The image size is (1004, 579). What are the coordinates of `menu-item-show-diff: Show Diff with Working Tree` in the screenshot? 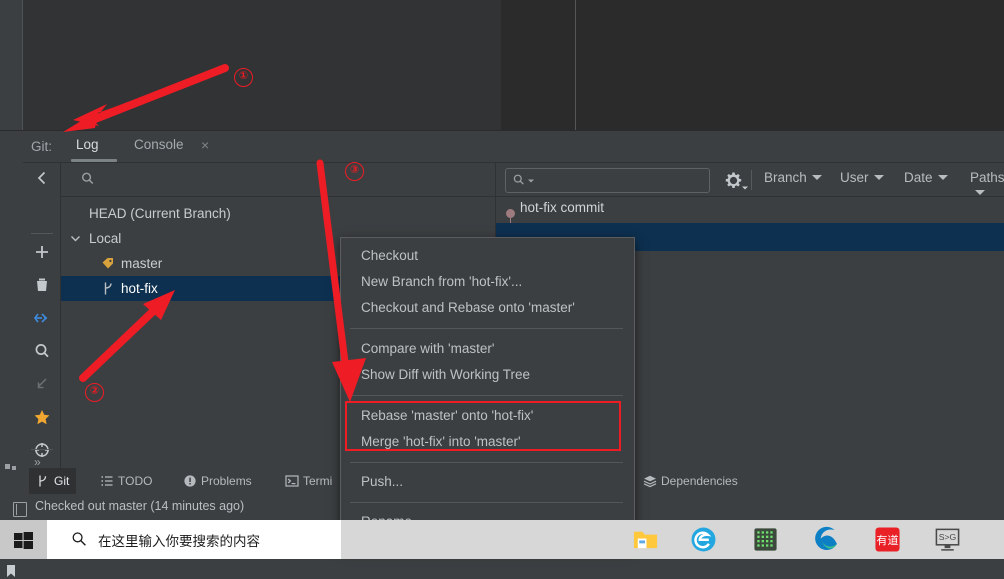 It's located at (486, 376).